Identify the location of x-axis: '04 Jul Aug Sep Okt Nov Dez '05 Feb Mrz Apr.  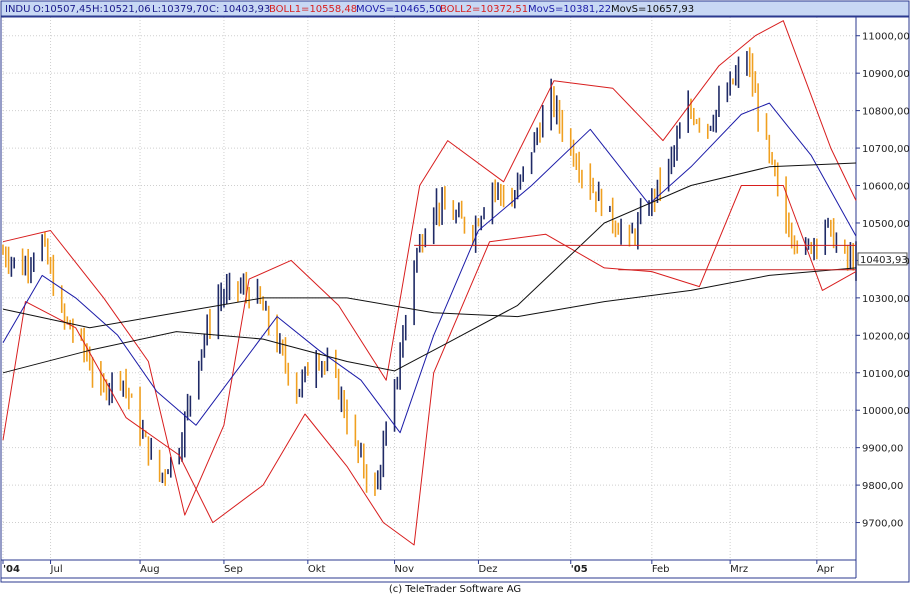
(418, 567).